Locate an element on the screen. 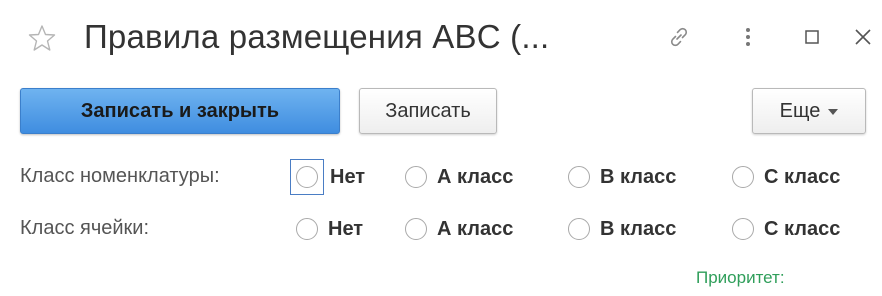 The image size is (882, 296). cell-class-radio-c: С класс is located at coordinates (786, 229).